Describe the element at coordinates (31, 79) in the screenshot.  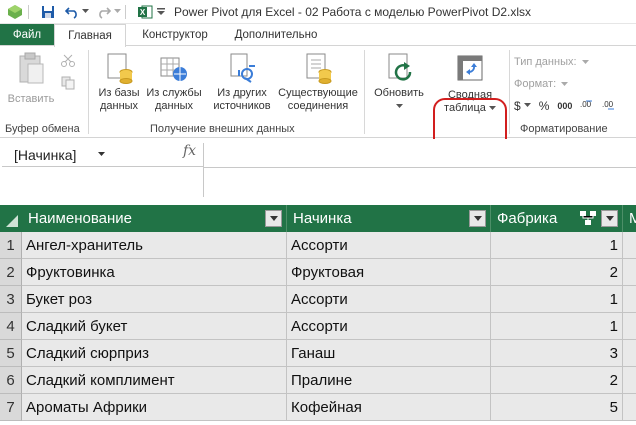
I see `paste-button: Вставить` at that location.